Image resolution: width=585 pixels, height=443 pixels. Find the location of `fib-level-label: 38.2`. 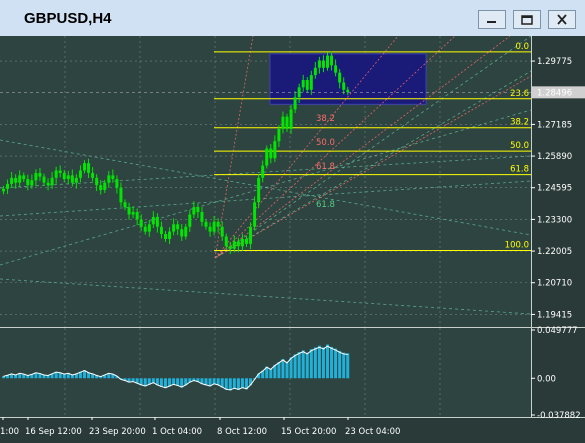

fib-level-label: 38.2 is located at coordinates (519, 123).